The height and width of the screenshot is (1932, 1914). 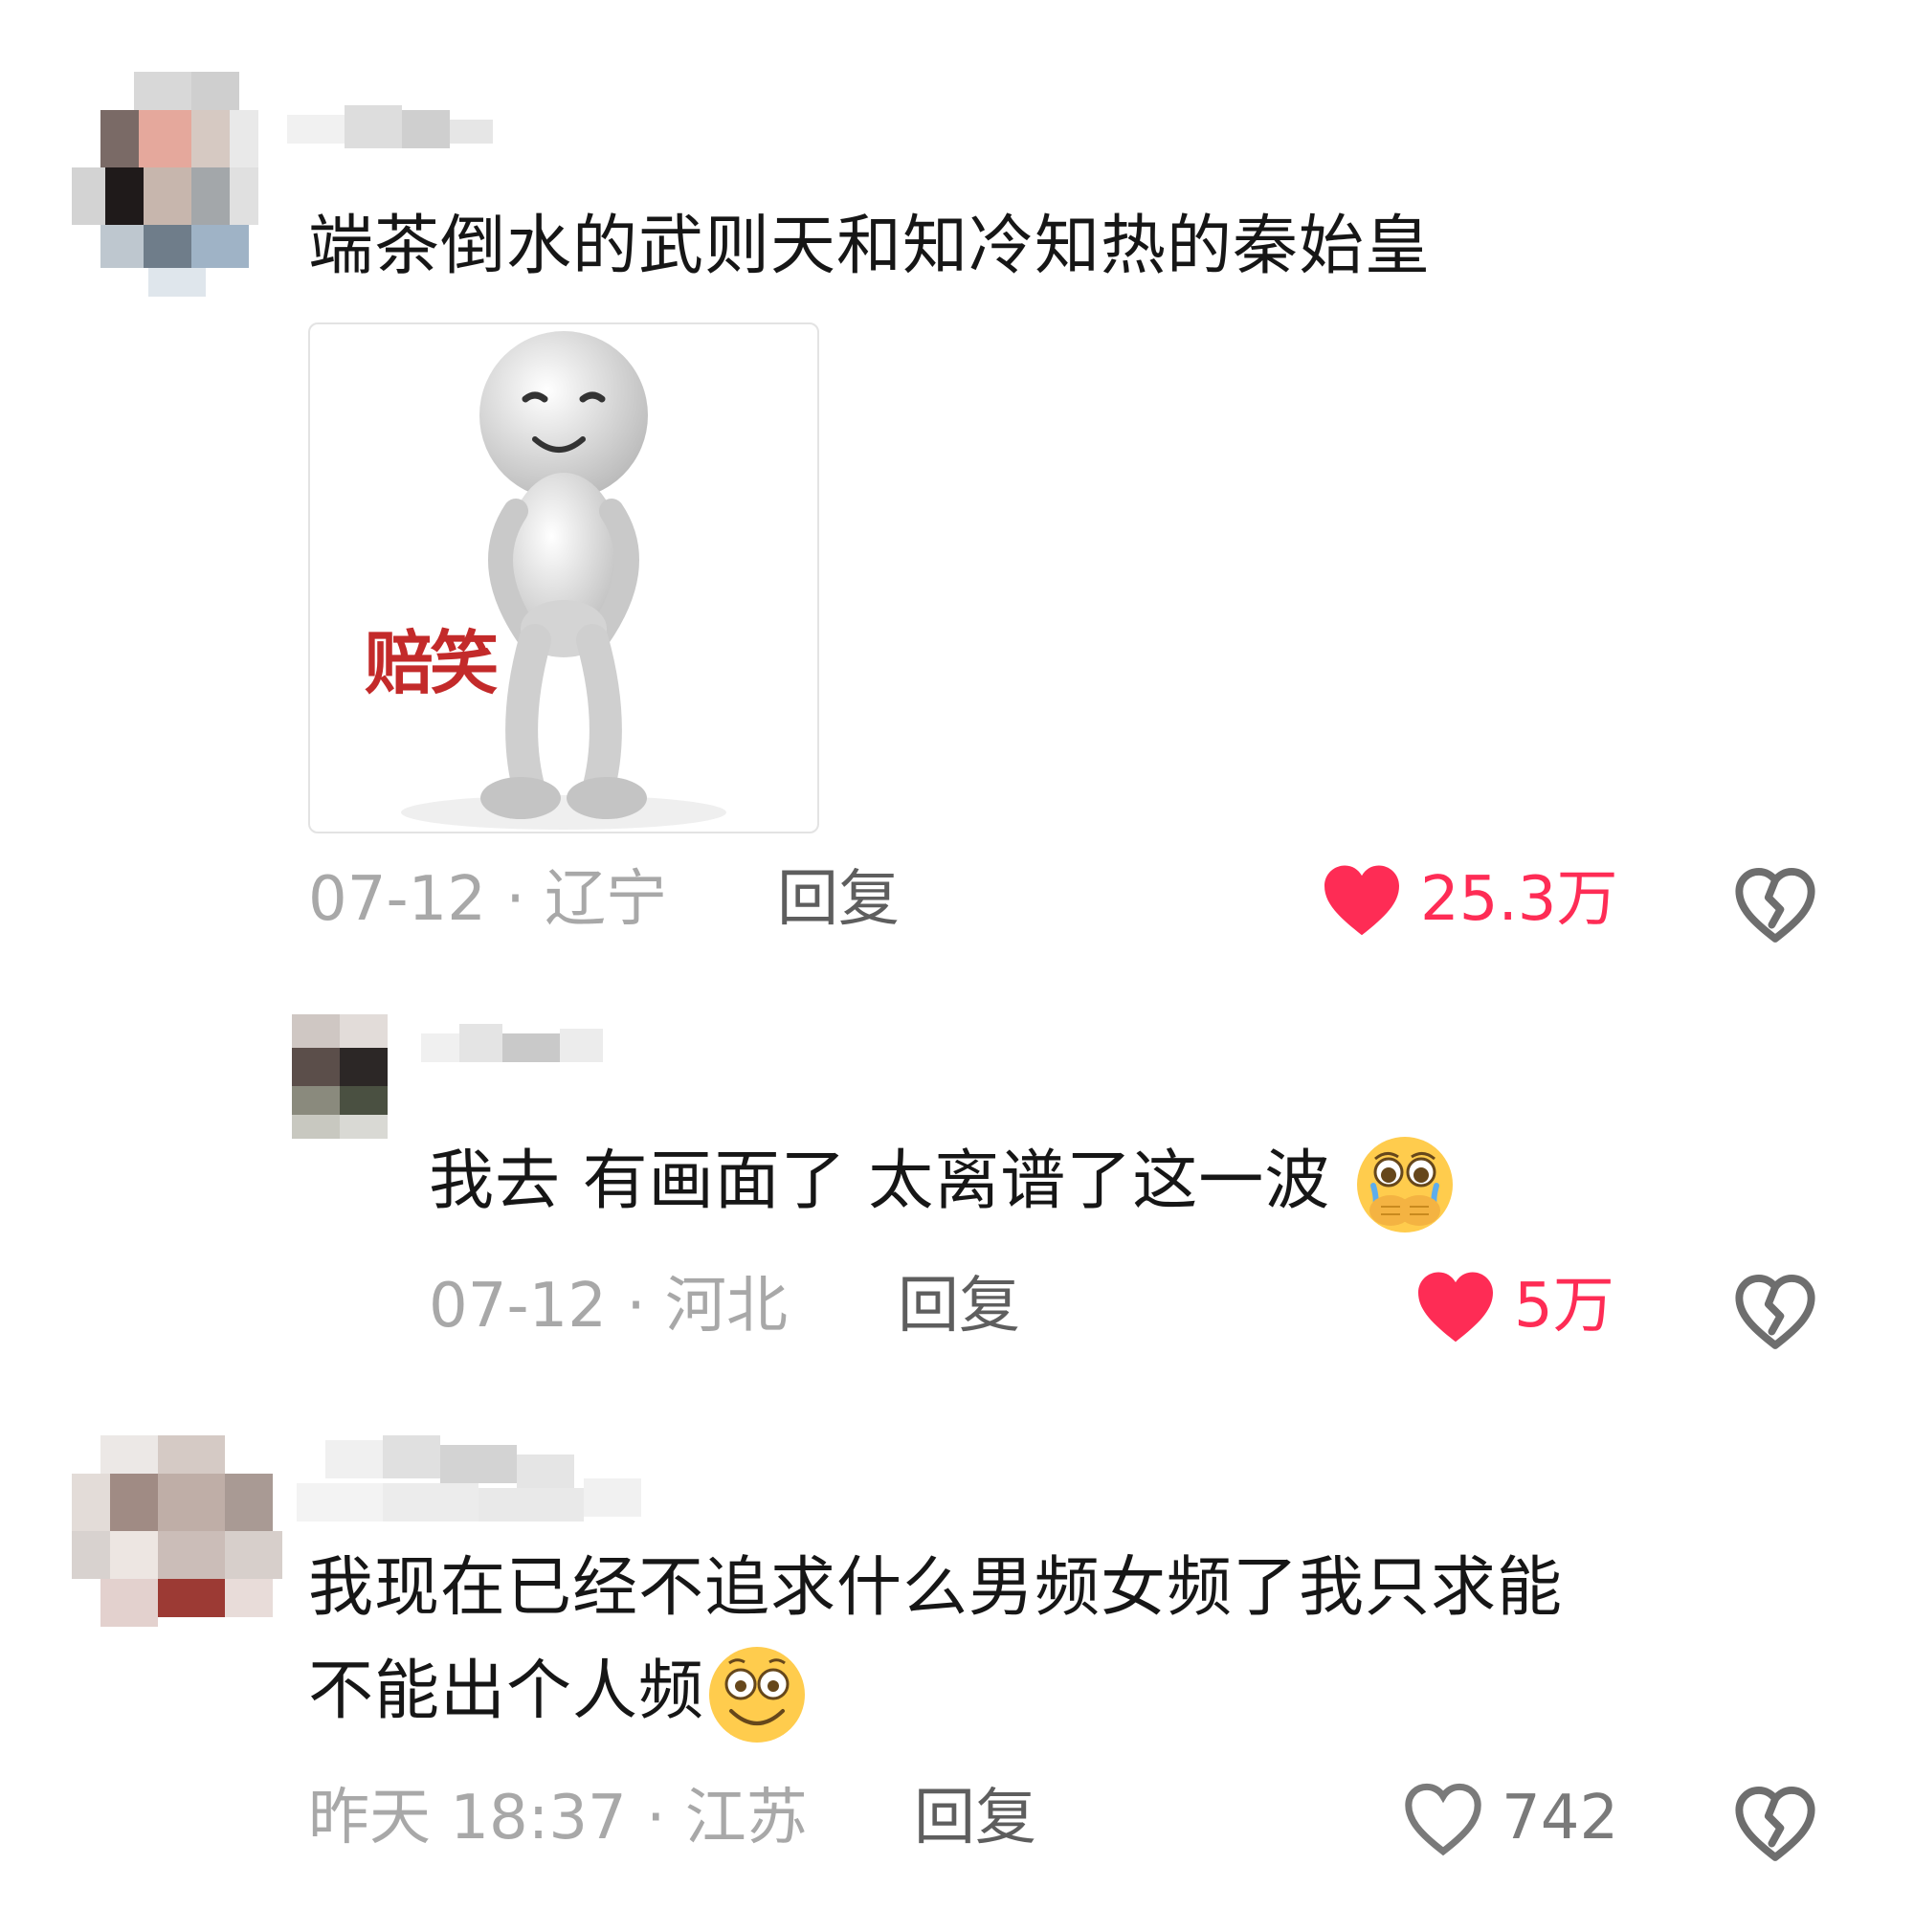 I want to click on like-count: 742, so click(x=1560, y=1818).